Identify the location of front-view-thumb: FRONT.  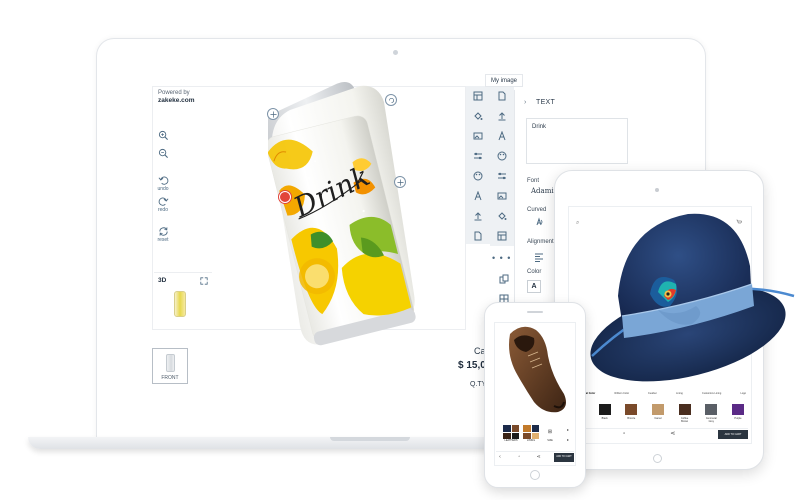
(170, 366).